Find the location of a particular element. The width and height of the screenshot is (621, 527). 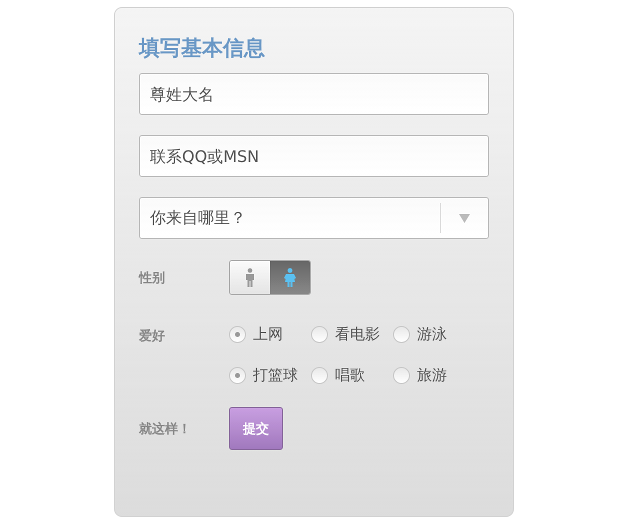

option-label: 游泳 is located at coordinates (432, 334).